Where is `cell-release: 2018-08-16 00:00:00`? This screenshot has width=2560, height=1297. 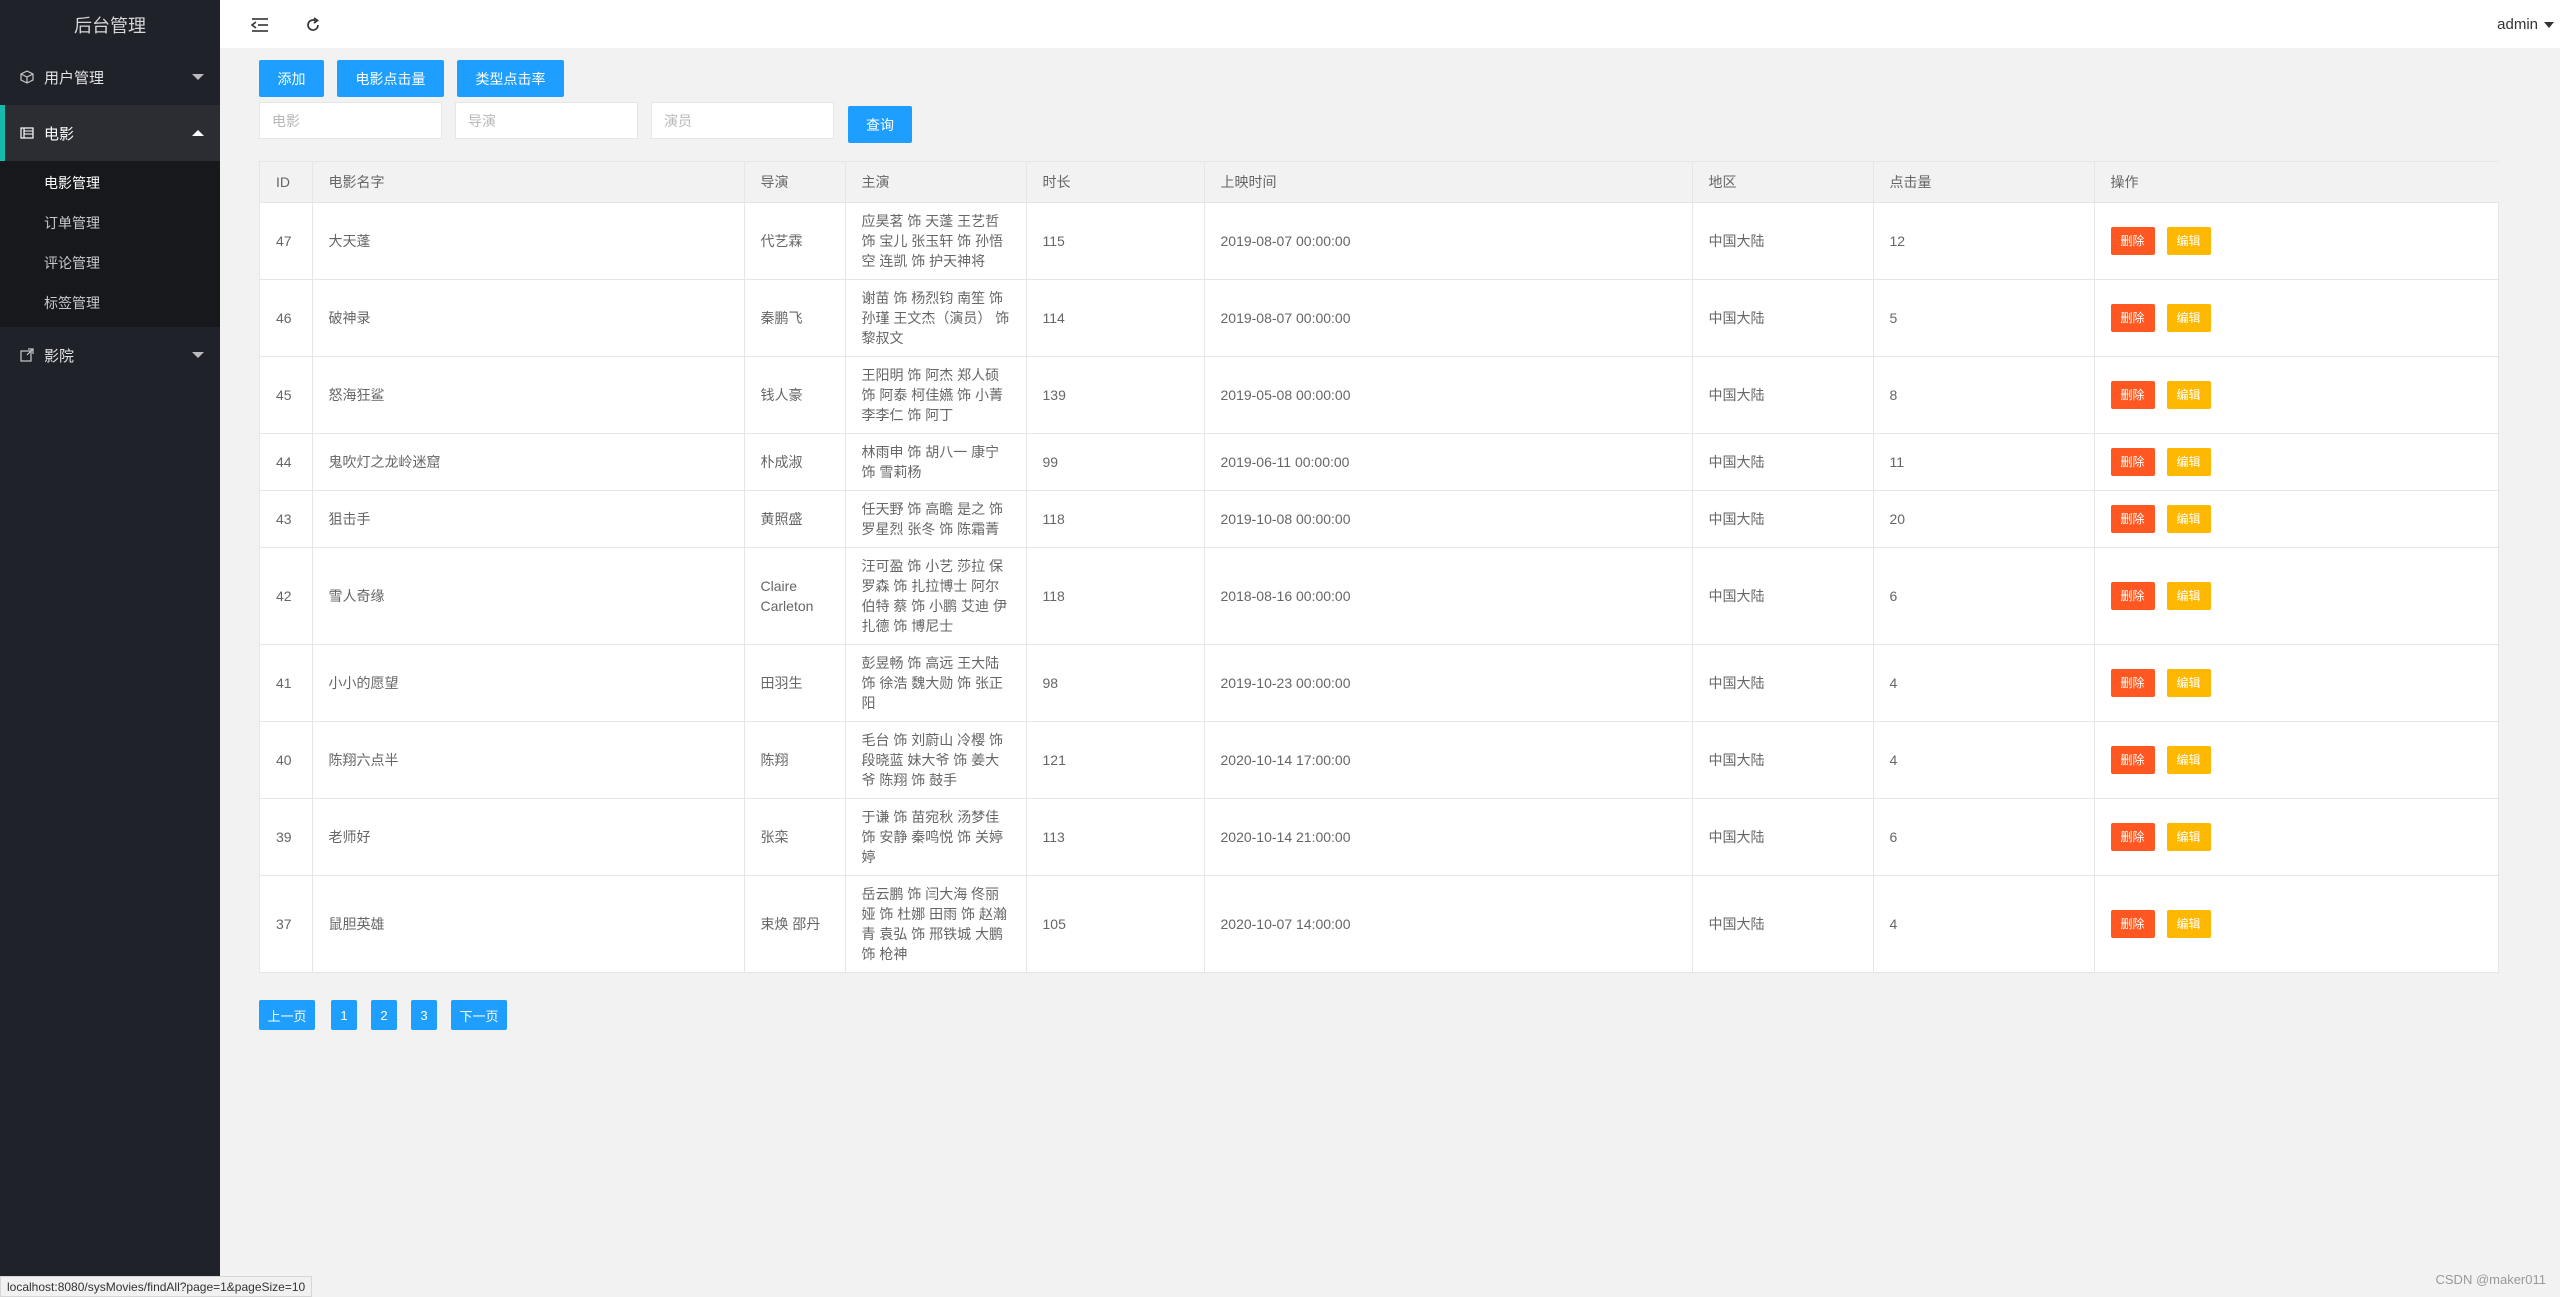 cell-release: 2018-08-16 00:00:00 is located at coordinates (1448, 596).